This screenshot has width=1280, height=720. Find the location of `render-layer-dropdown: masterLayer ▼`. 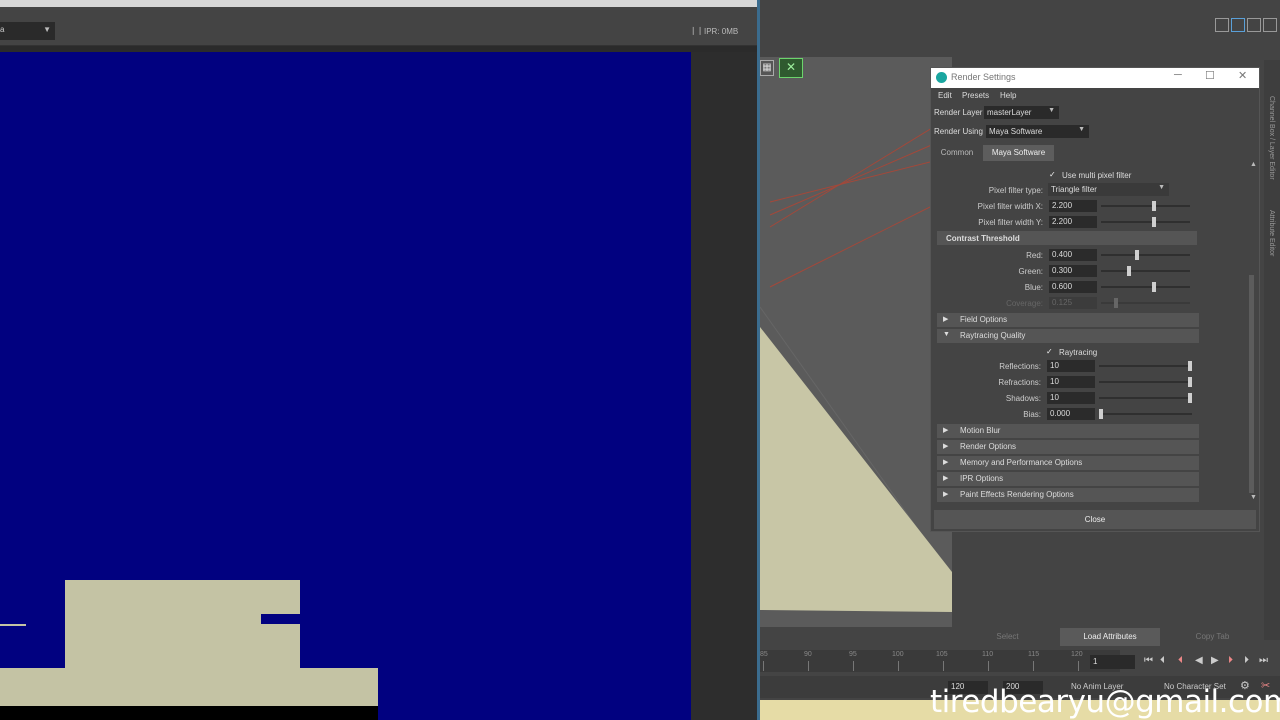

render-layer-dropdown: masterLayer ▼ is located at coordinates (1021, 112).